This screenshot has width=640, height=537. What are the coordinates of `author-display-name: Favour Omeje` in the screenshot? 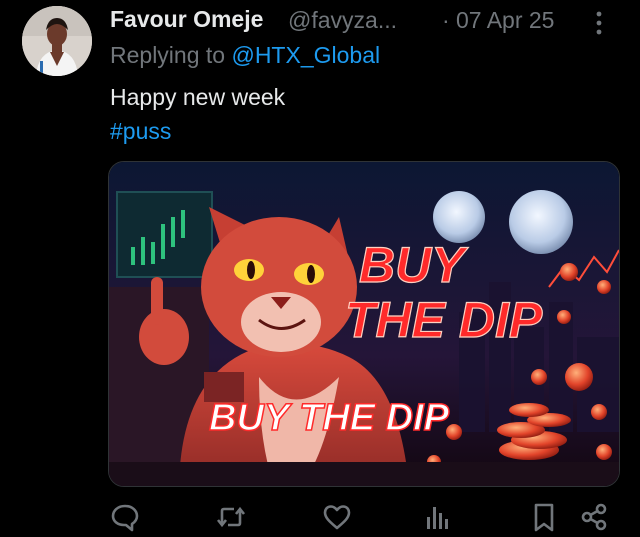 It's located at (186, 19).